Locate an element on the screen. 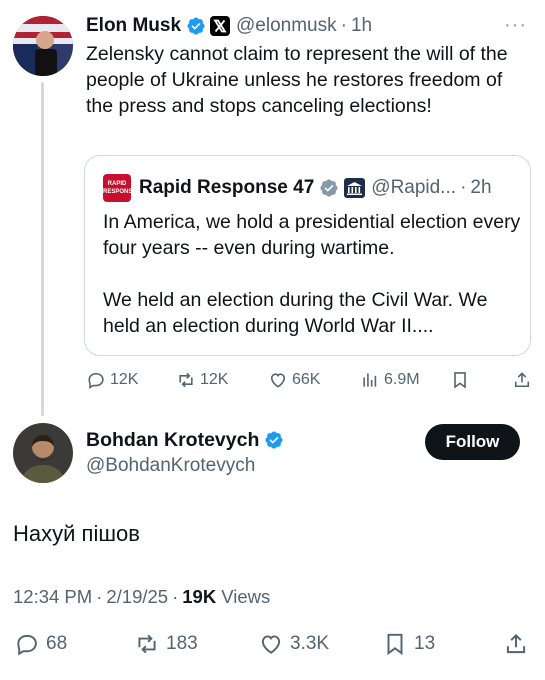 This screenshot has height=680, width=545. like-count: 66K is located at coordinates (306, 379).